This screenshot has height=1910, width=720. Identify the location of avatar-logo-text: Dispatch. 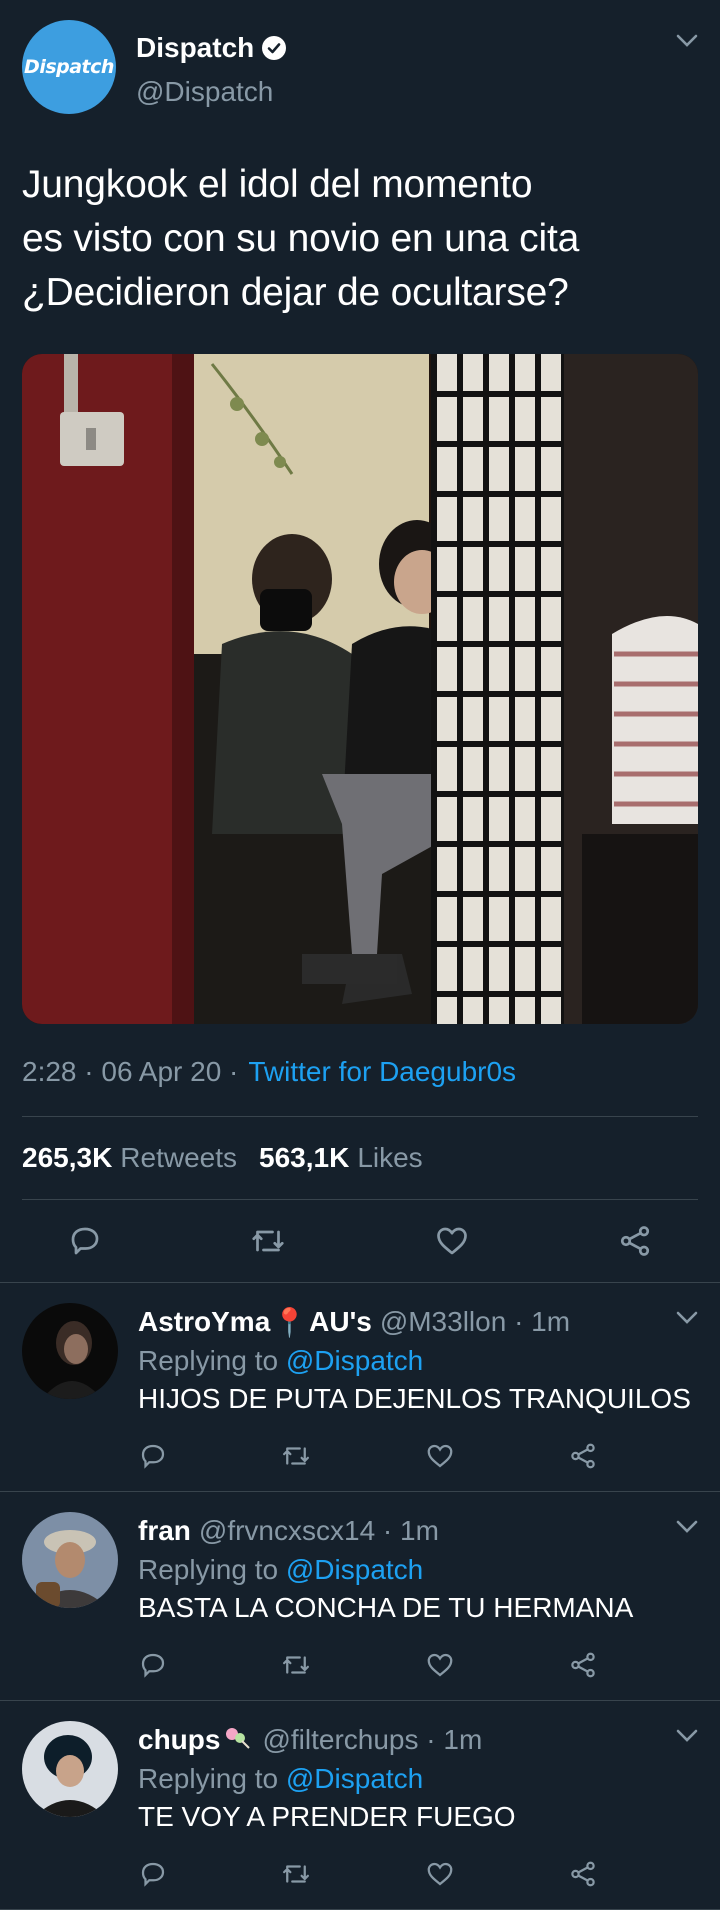
(69, 67).